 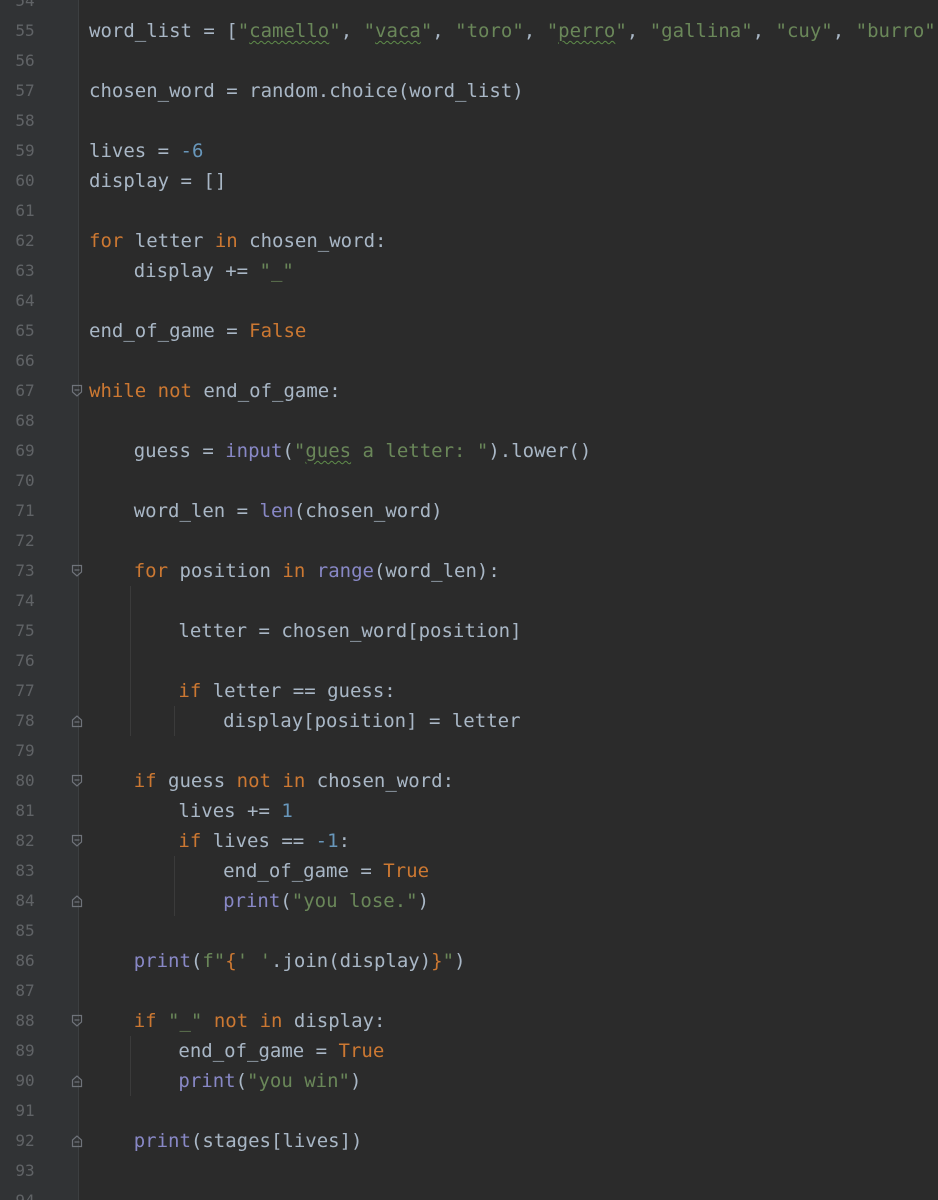 What do you see at coordinates (469, 181) in the screenshot?
I see `code-line: 60 display = []` at bounding box center [469, 181].